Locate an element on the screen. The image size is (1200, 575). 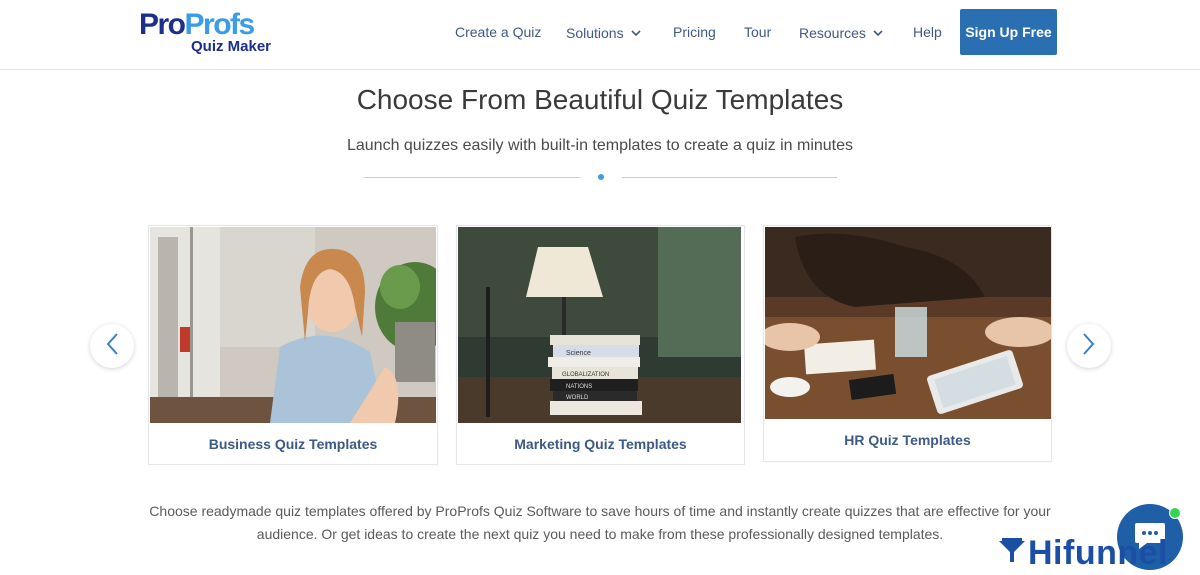
template-card-business: Business Quiz Templates is located at coordinates (293, 345).